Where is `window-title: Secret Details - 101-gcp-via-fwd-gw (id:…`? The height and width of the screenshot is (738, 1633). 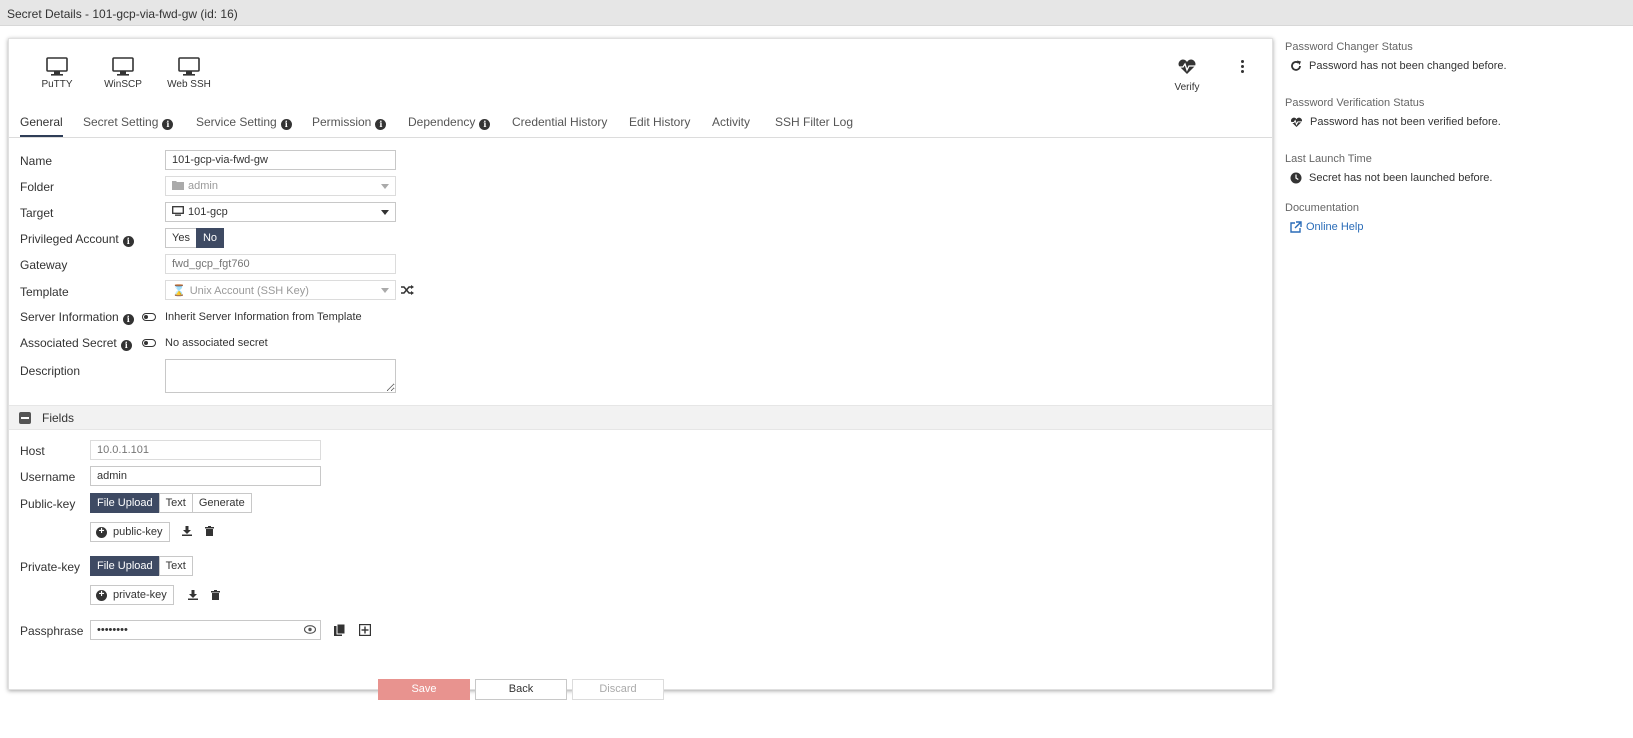
window-title: Secret Details - 101-gcp-via-fwd-gw (id:… is located at coordinates (122, 14).